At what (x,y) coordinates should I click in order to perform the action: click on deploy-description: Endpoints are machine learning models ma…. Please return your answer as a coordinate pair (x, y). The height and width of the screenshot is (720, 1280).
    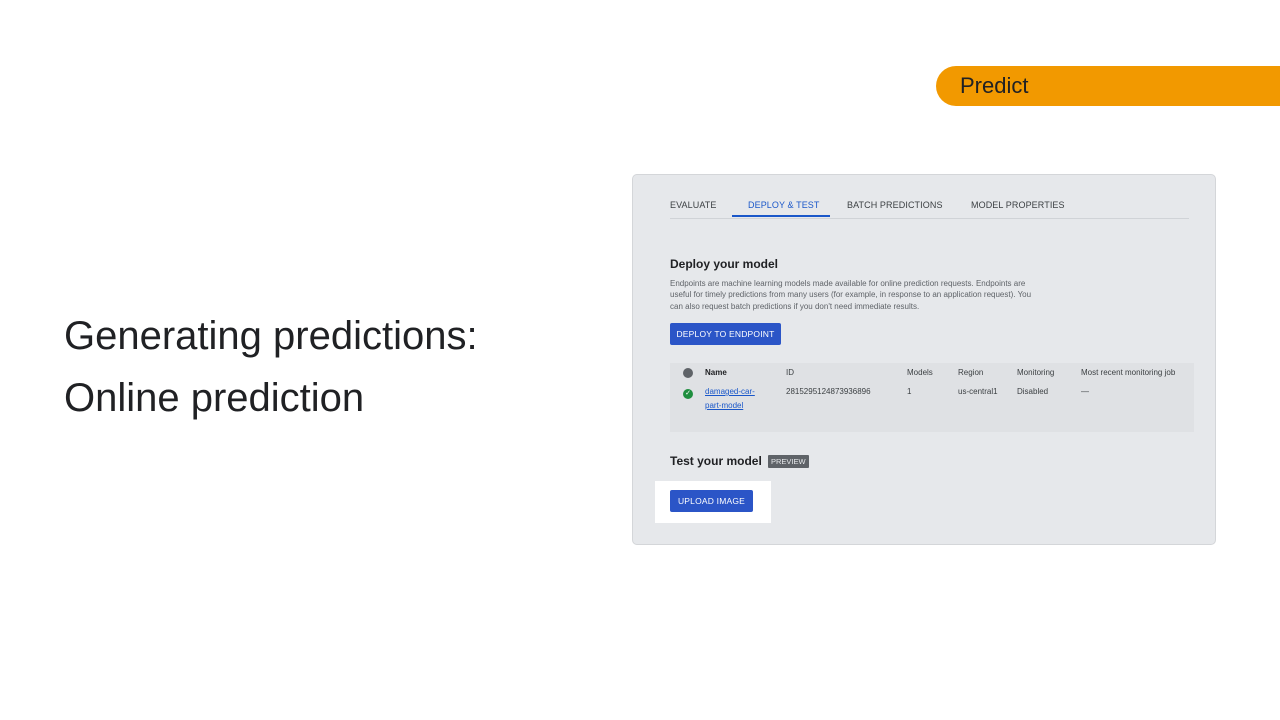
    Looking at the image, I should click on (851, 295).